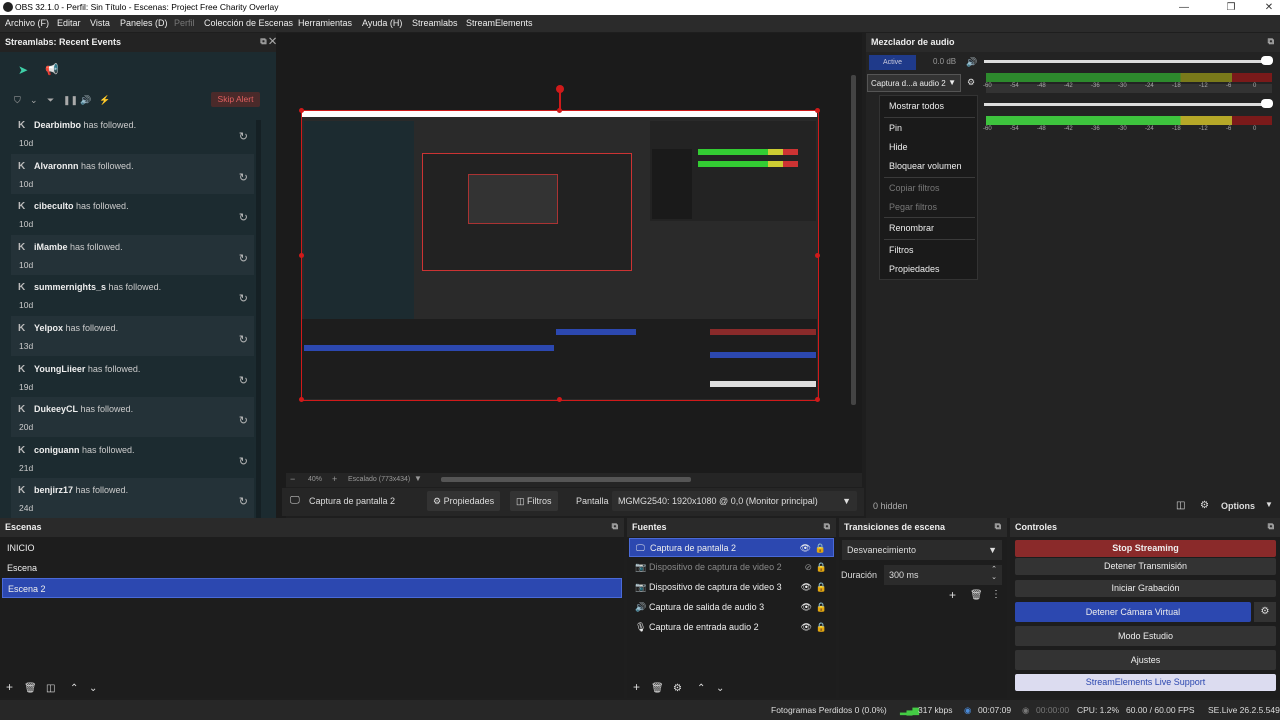 This screenshot has height=720, width=1280. Describe the element at coordinates (943, 575) in the screenshot. I see `duration-field: 300 ms ⌃ ⌄` at that location.